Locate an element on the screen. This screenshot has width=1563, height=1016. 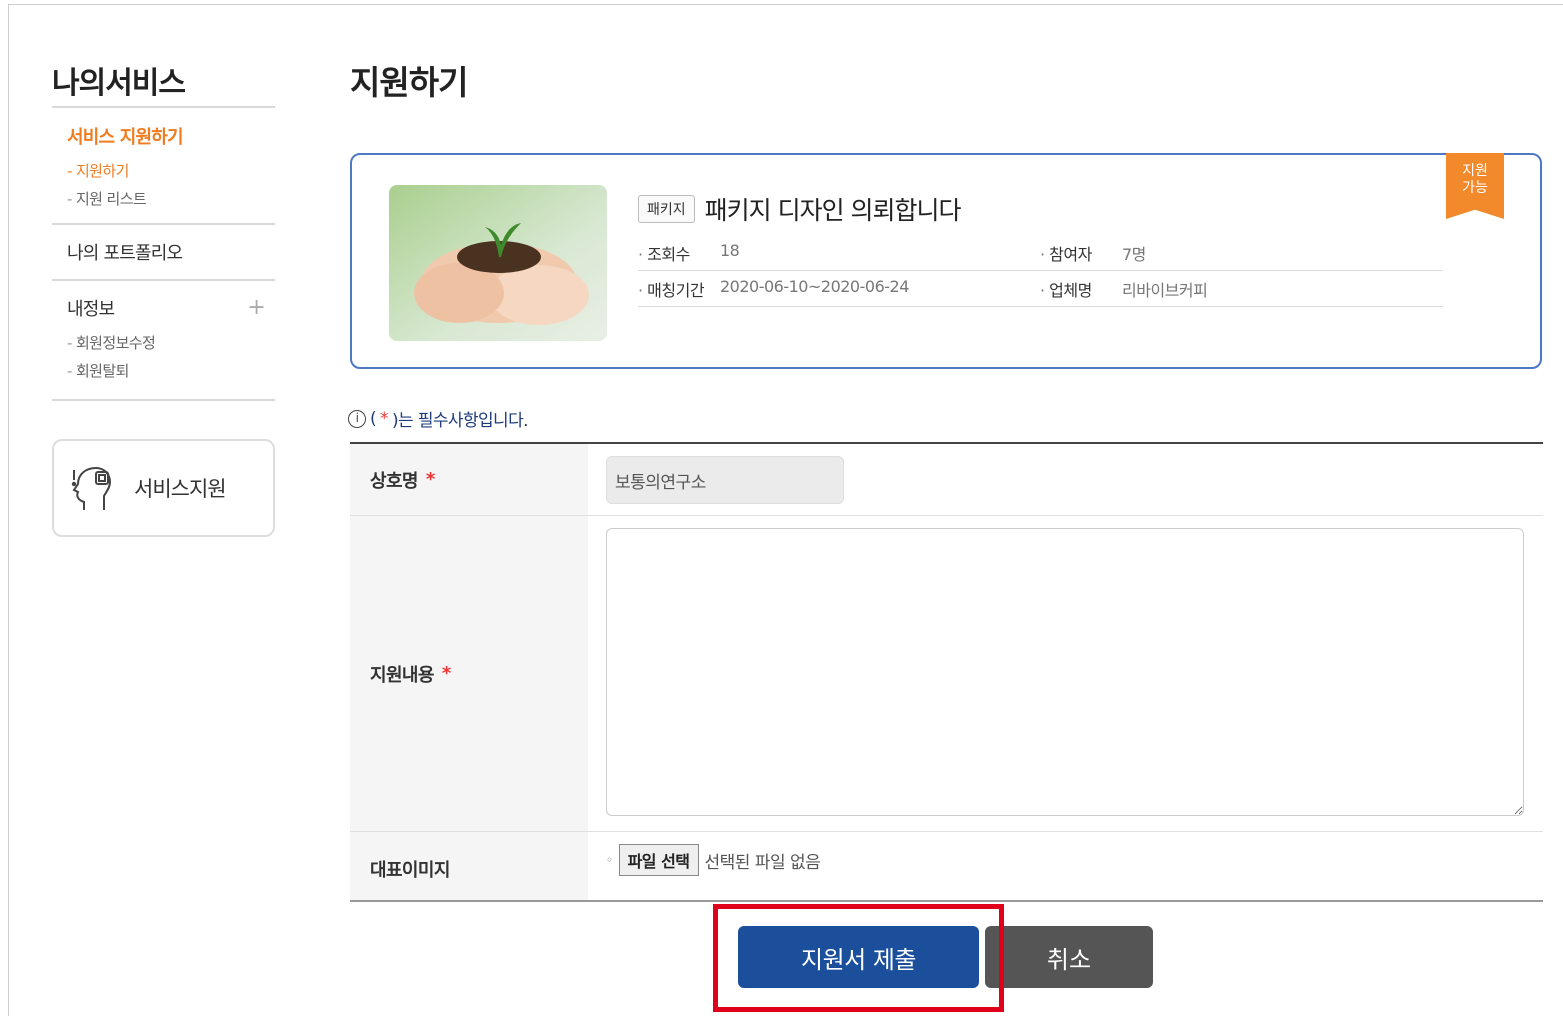
sidebar-item-my-info: 내정보 + is located at coordinates (171, 308).